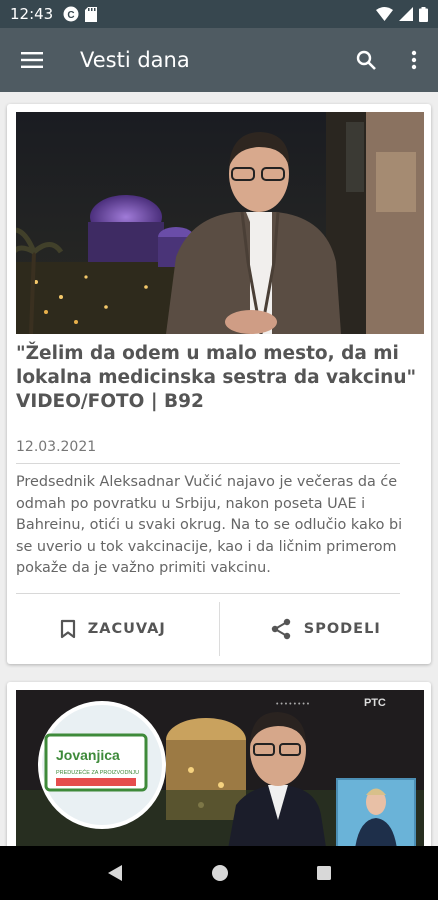  I want to click on sign-text: Jovanjica, so click(88, 755).